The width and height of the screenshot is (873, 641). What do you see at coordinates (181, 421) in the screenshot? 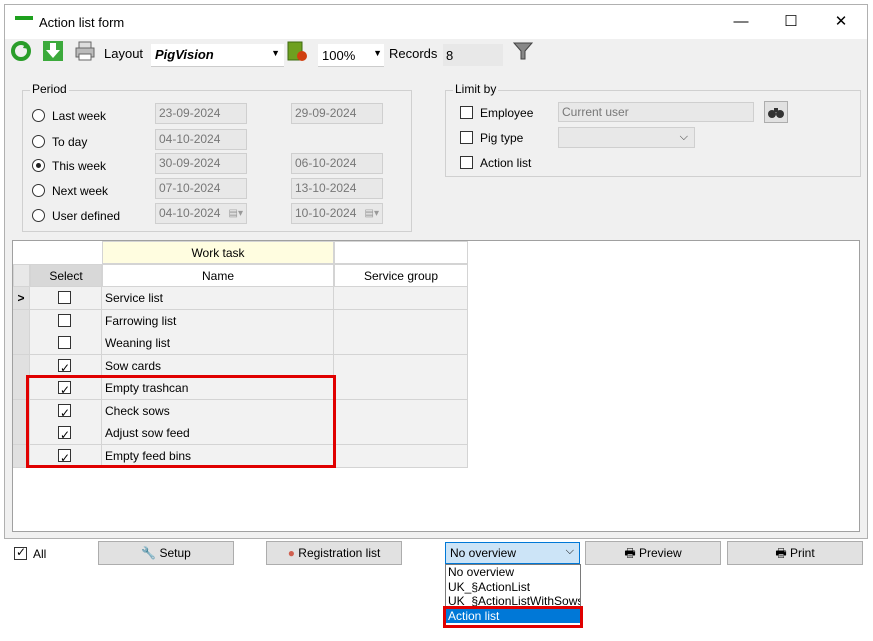
I see `highlight-box-rows` at bounding box center [181, 421].